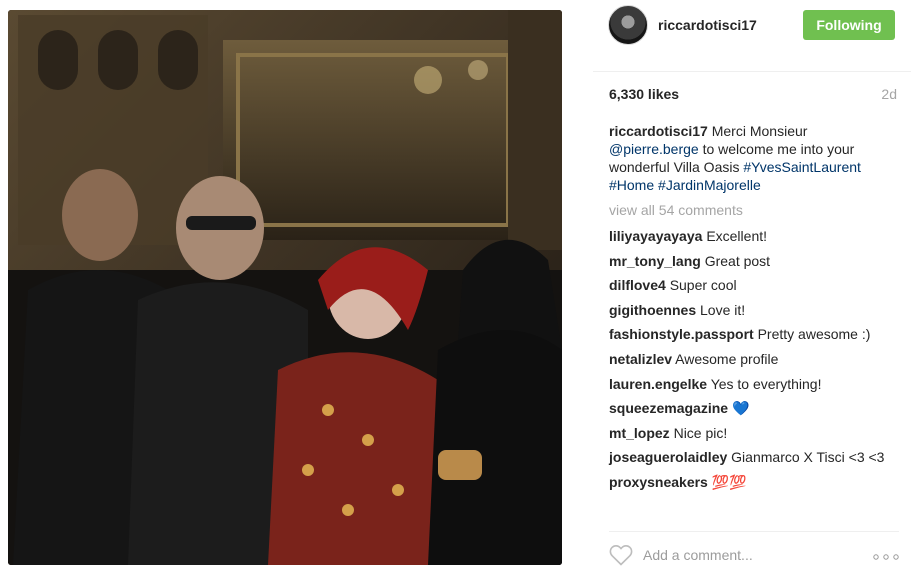 This screenshot has width=911, height=582. I want to click on heart-outline-icon, so click(621, 555).